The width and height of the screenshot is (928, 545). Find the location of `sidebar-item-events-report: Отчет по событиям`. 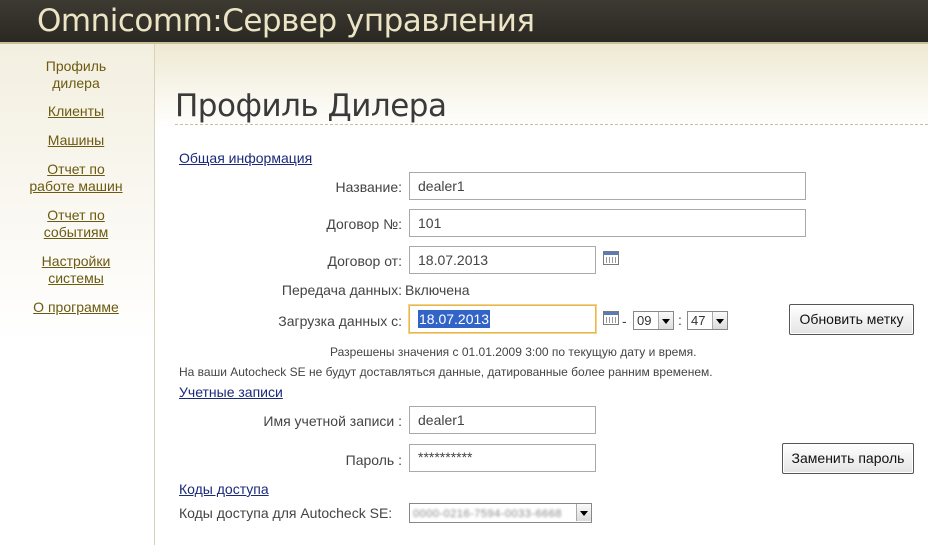

sidebar-item-events-report: Отчет по событиям is located at coordinates (76, 224).